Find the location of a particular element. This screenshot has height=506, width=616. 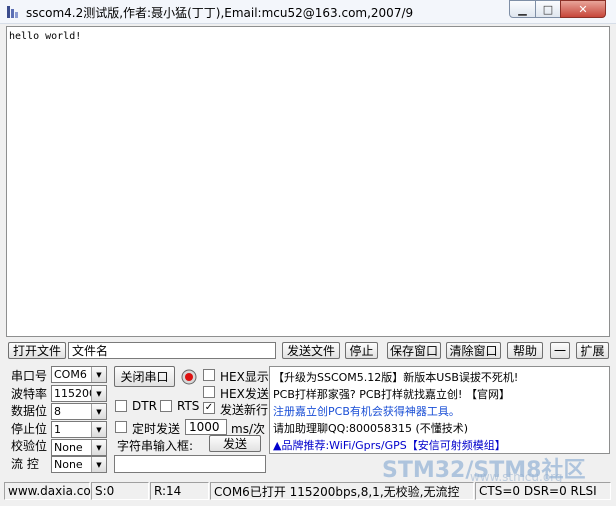

send-newline-checkbox: ✓ is located at coordinates (209, 408).